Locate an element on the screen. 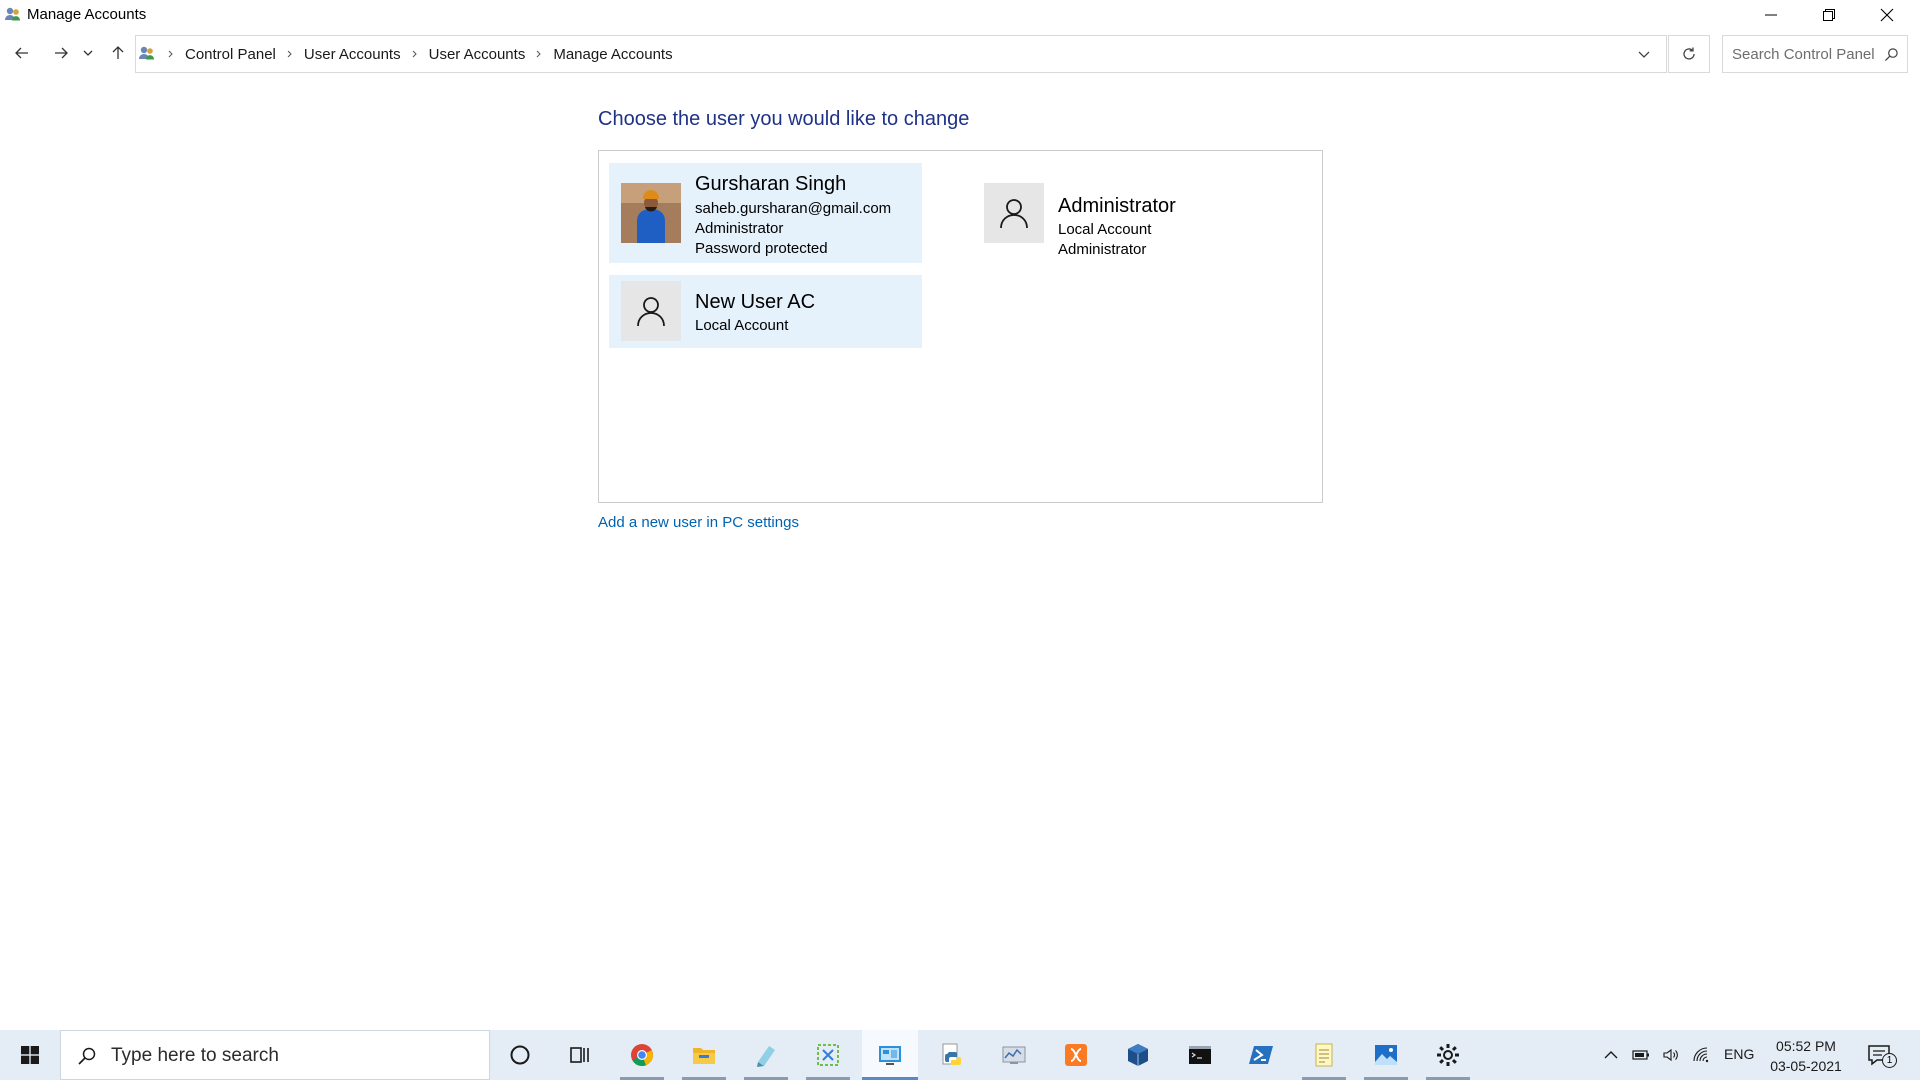 This screenshot has height=1080, width=1920. taskbar-app-command-prompt is located at coordinates (1200, 1055).